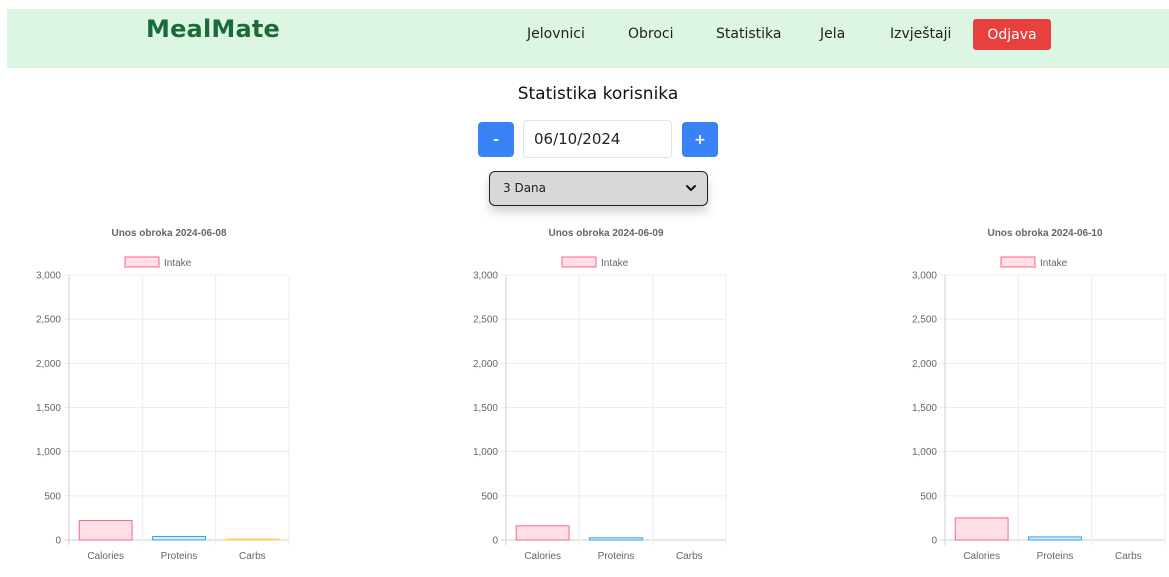 This screenshot has width=1169, height=577. I want to click on range-select-value: 3 Dana, so click(525, 188).